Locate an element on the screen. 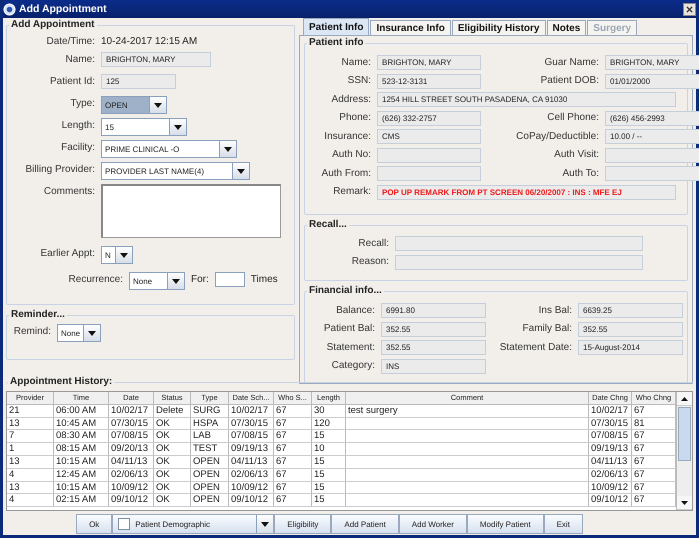 The height and width of the screenshot is (538, 699). table-cell: 12:45 AM is located at coordinates (81, 475).